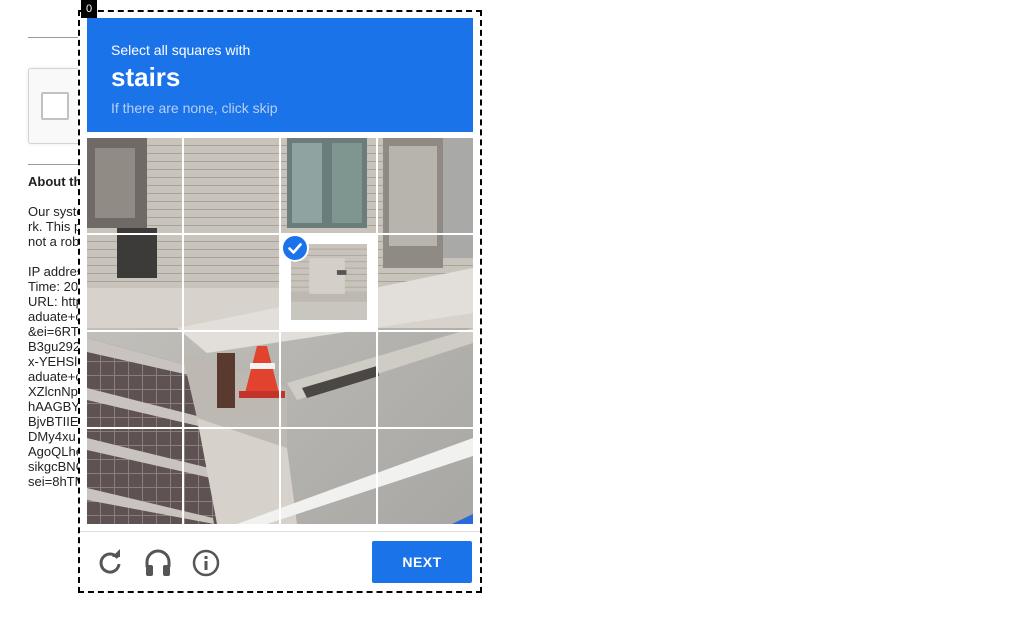 Image resolution: width=1024 pixels, height=629 pixels. Describe the element at coordinates (89, 9) in the screenshot. I see `frame-index-tag: 0` at that location.